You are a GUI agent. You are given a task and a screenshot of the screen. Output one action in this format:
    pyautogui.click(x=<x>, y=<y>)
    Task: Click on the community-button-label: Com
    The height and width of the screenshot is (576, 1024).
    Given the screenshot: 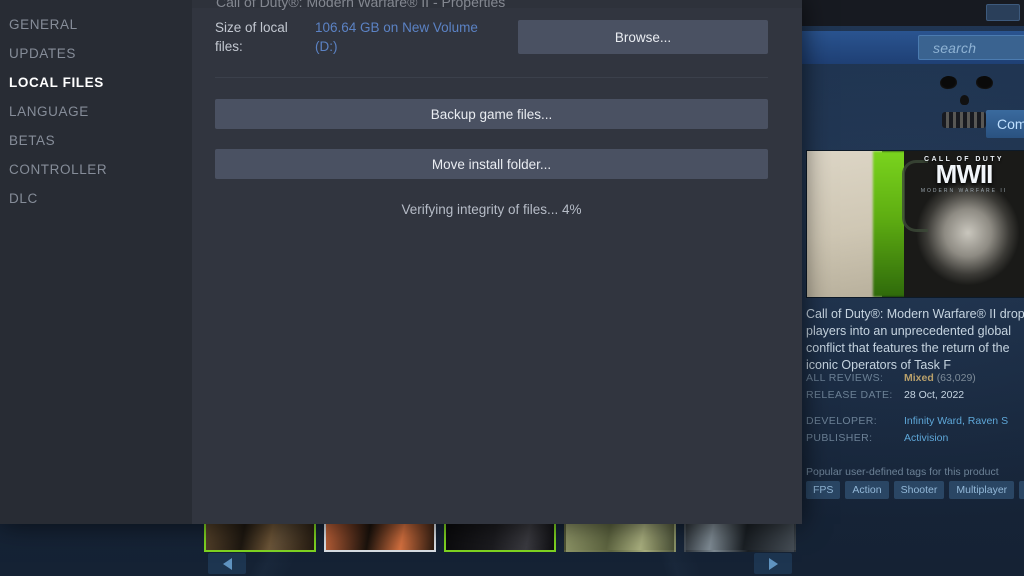 What is the action you would take?
    pyautogui.click(x=1010, y=124)
    